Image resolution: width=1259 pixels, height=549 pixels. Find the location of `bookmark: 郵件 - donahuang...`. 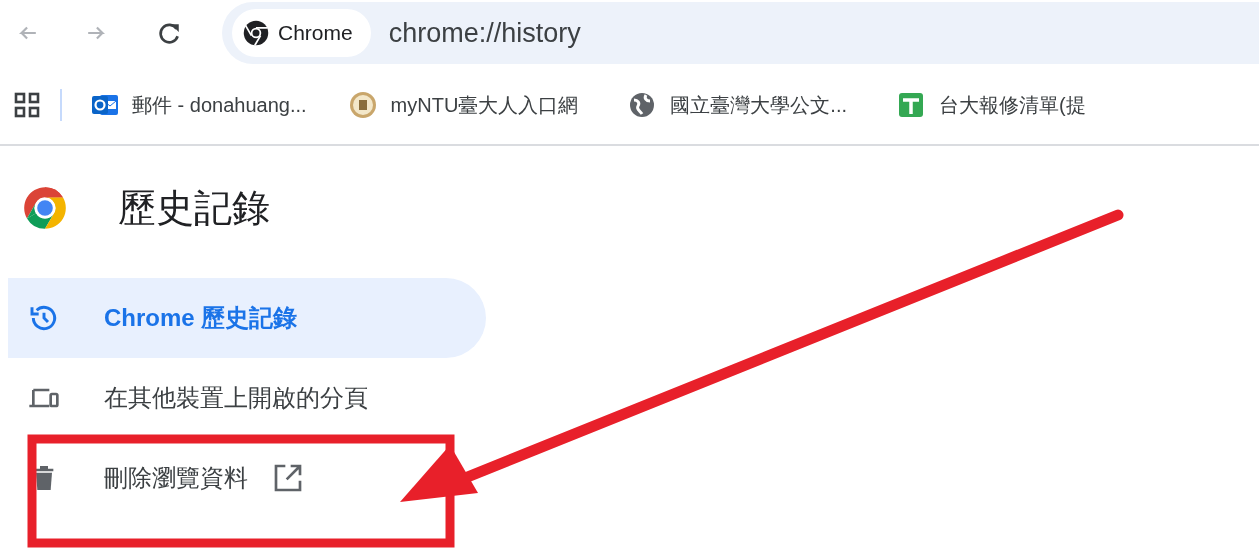

bookmark: 郵件 - donahuang... is located at coordinates (198, 105).